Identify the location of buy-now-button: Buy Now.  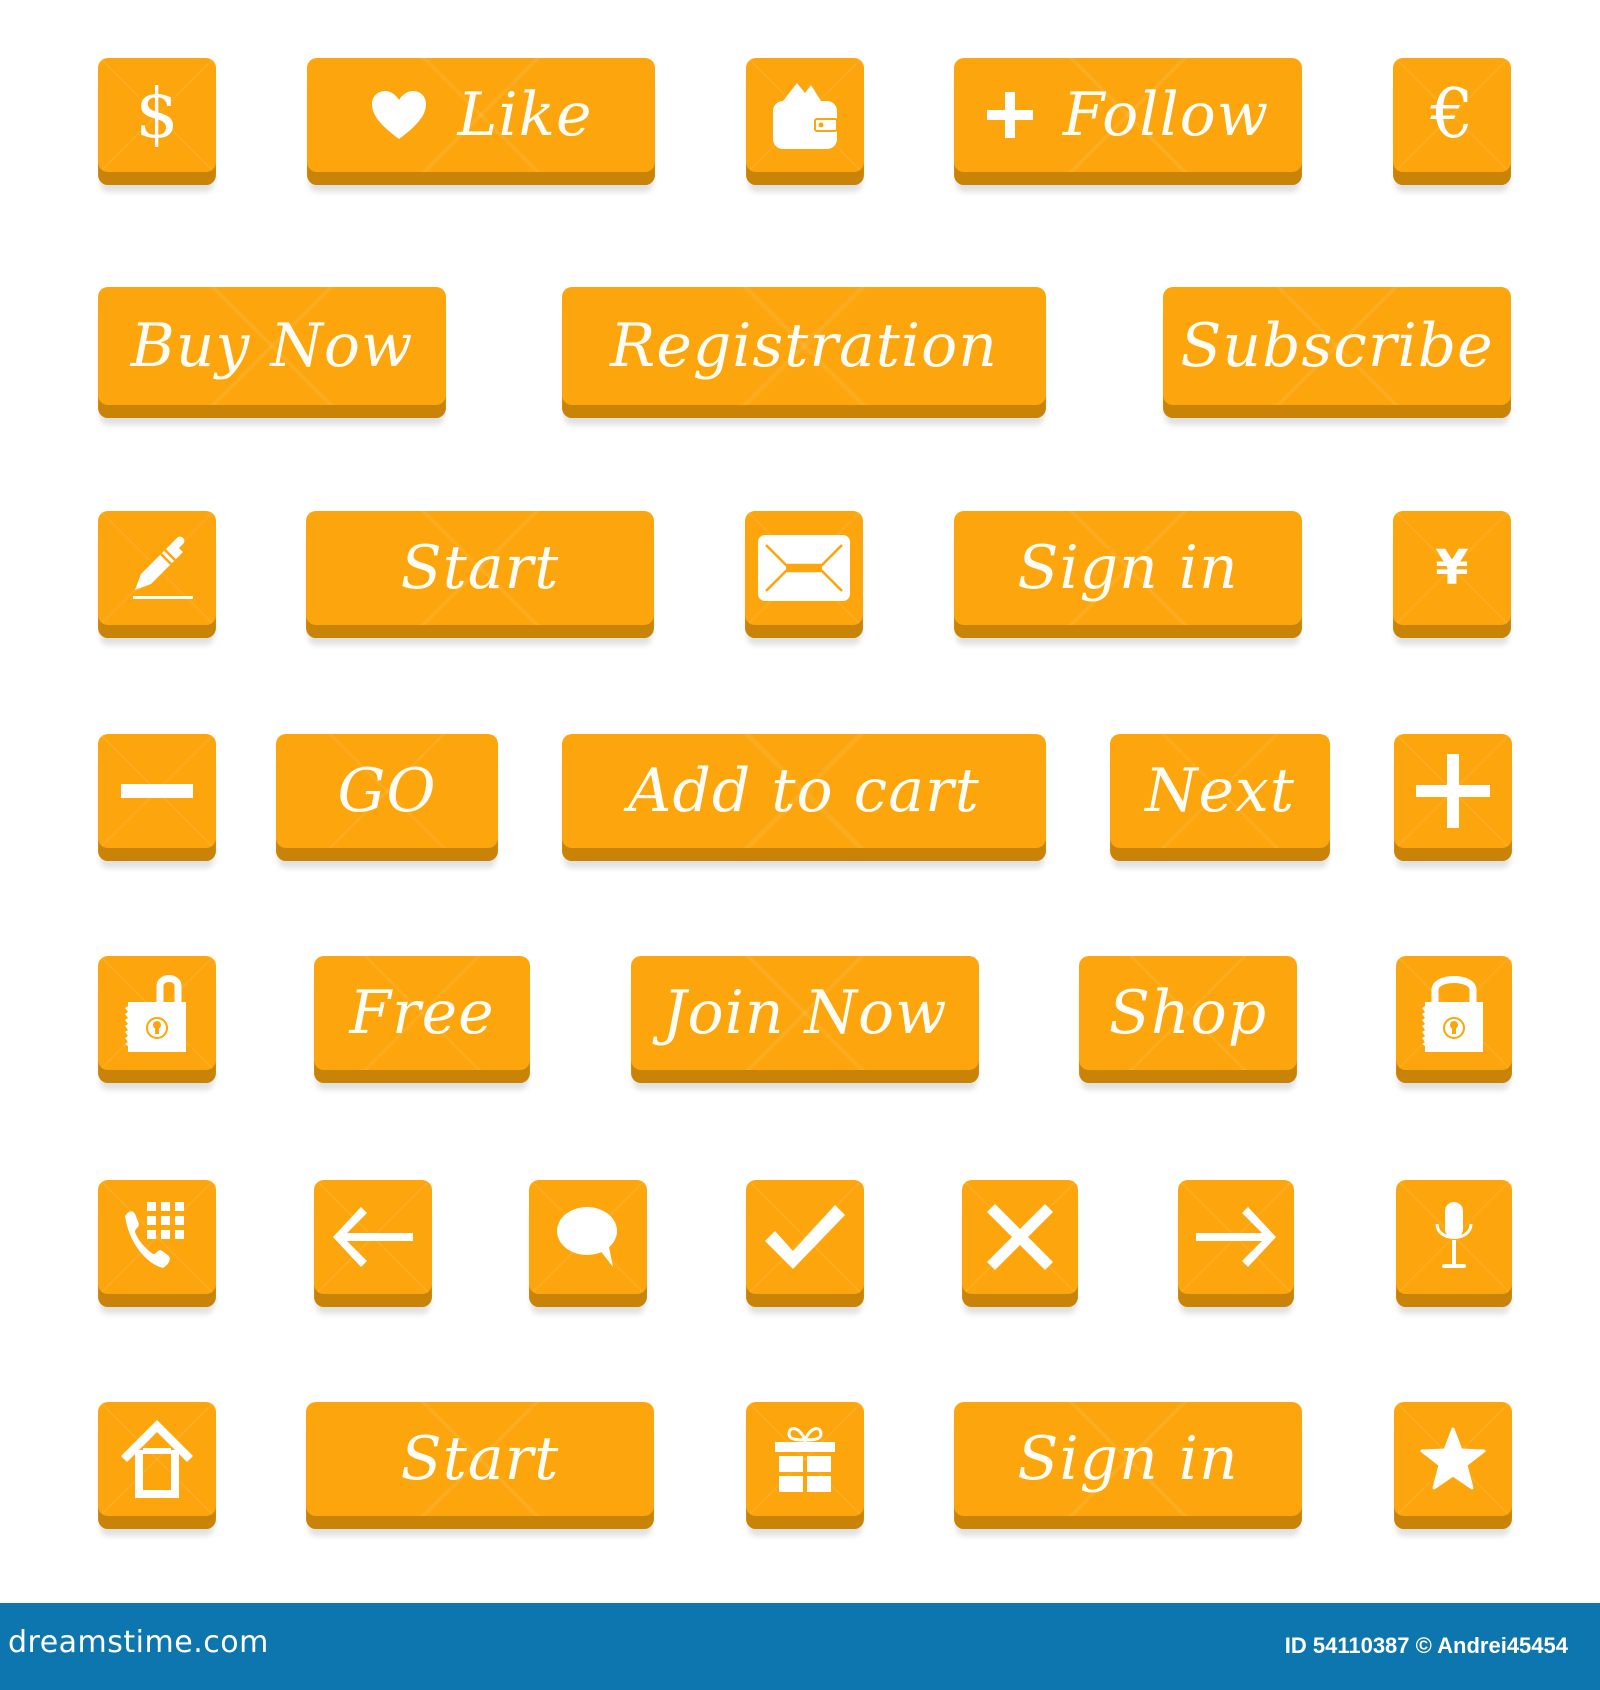
(272, 346).